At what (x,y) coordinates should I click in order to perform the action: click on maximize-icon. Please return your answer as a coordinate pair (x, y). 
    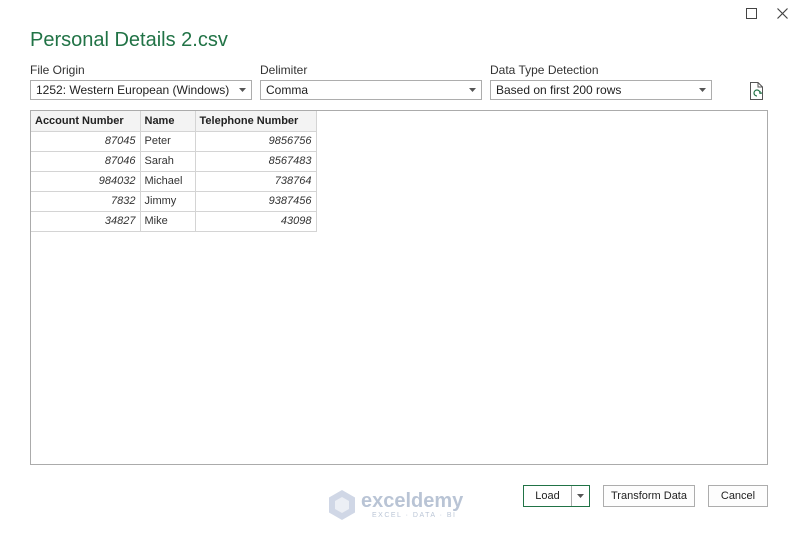
    Looking at the image, I should click on (751, 13).